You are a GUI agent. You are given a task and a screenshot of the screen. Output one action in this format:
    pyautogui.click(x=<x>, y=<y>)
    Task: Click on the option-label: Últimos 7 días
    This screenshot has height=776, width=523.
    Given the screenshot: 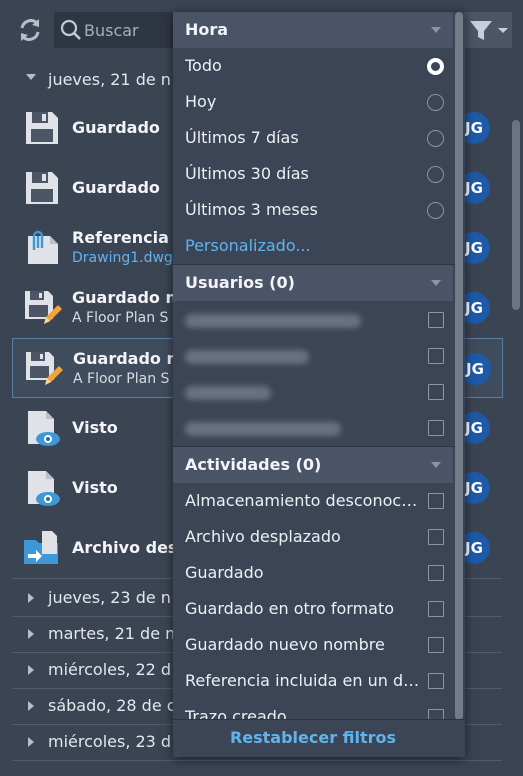 What is the action you would take?
    pyautogui.click(x=242, y=137)
    